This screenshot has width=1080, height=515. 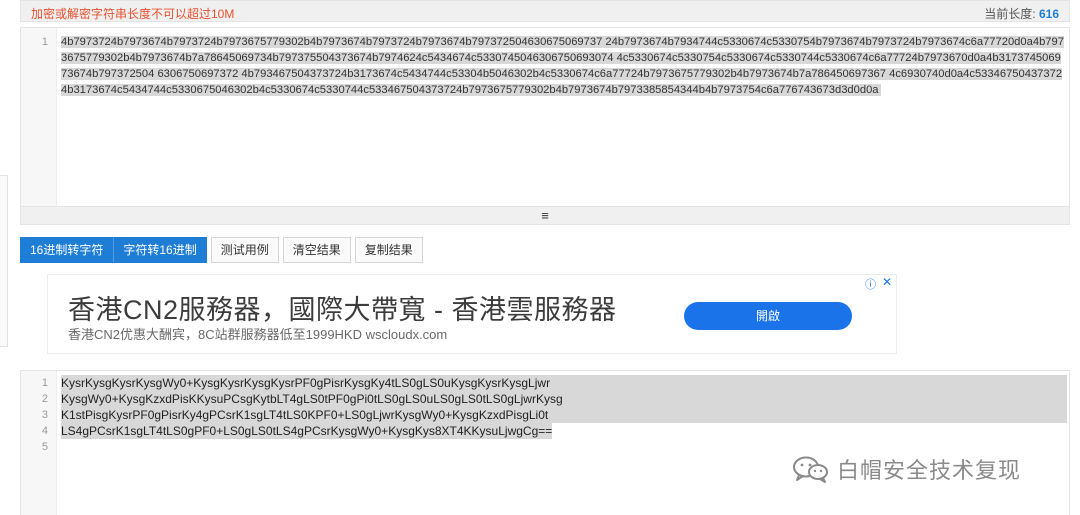 I want to click on output-gutter: 1 2 3 4 5, so click(x=39, y=443).